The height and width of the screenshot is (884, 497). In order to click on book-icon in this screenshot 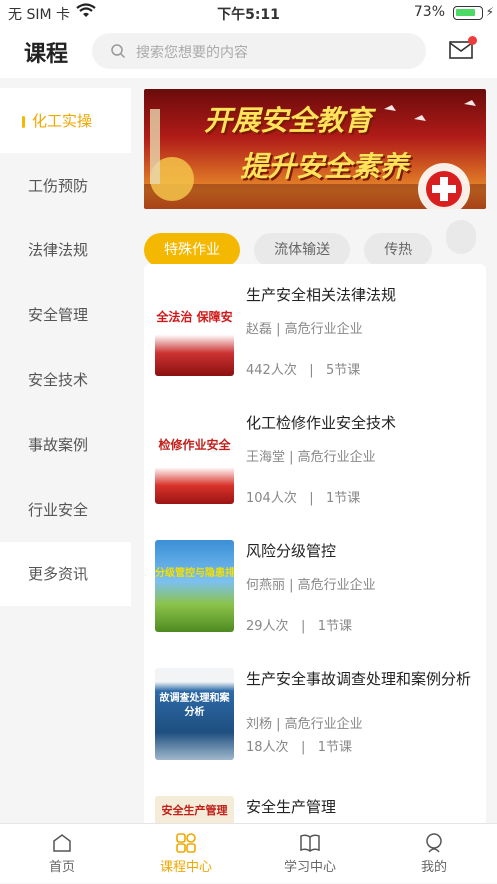, I will do `click(310, 843)`.